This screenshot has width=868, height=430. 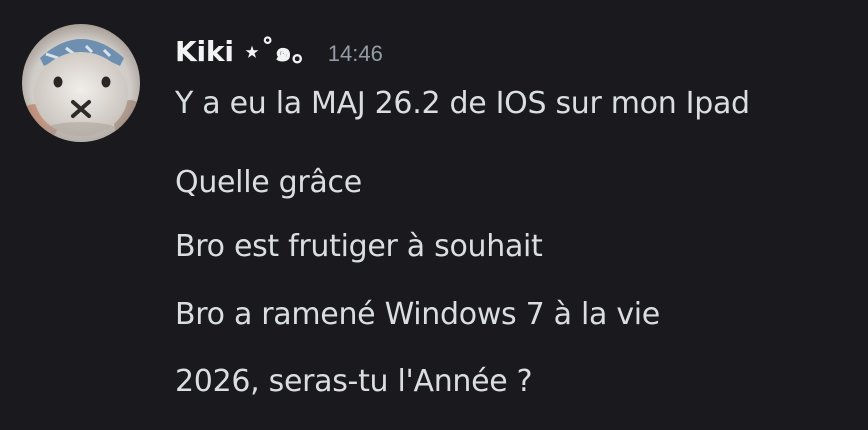 I want to click on message-text: Bro est frutiger à souhait, so click(x=359, y=246).